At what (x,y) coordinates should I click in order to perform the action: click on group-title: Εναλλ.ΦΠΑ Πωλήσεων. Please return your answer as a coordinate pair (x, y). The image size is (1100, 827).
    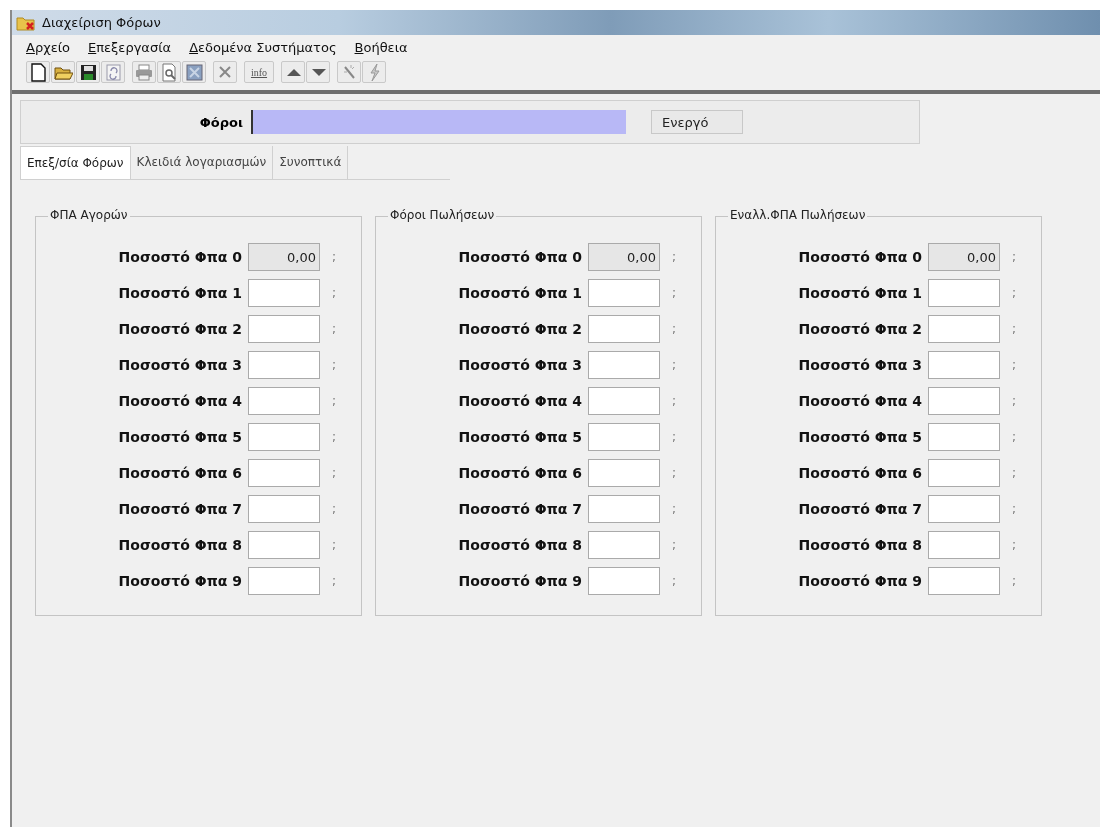
    Looking at the image, I should click on (798, 215).